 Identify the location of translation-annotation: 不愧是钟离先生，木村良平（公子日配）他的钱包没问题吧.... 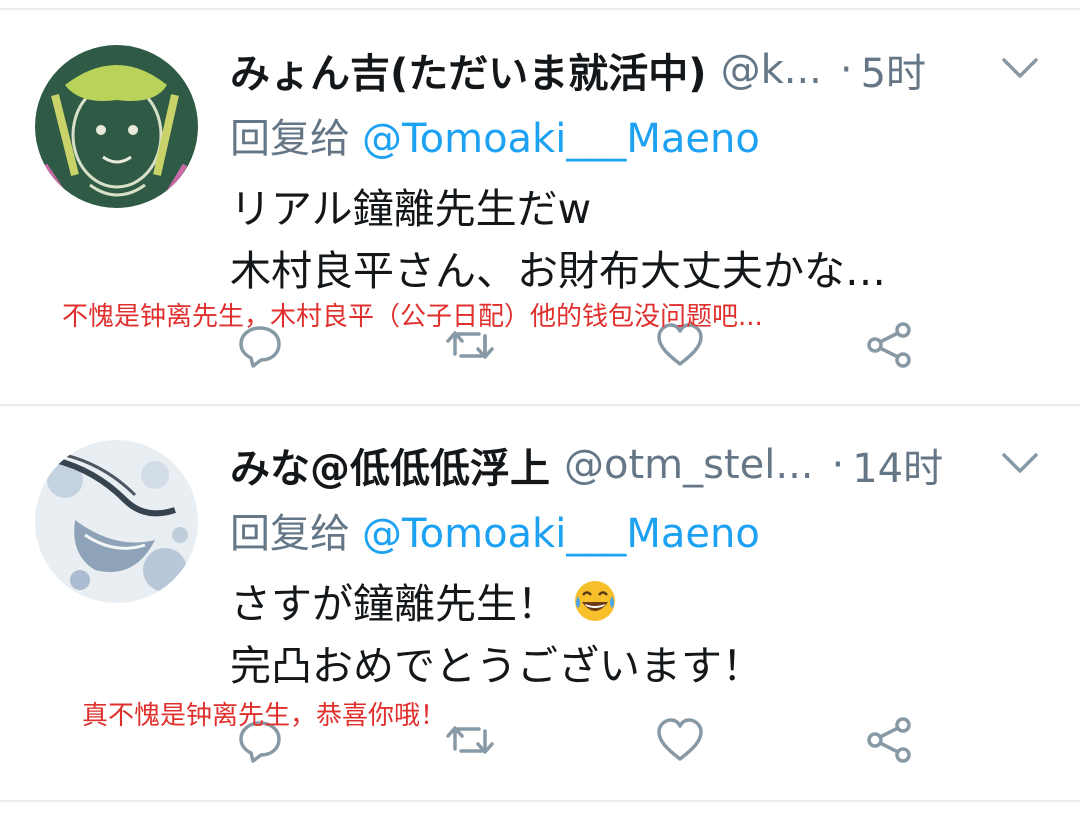
(412, 317).